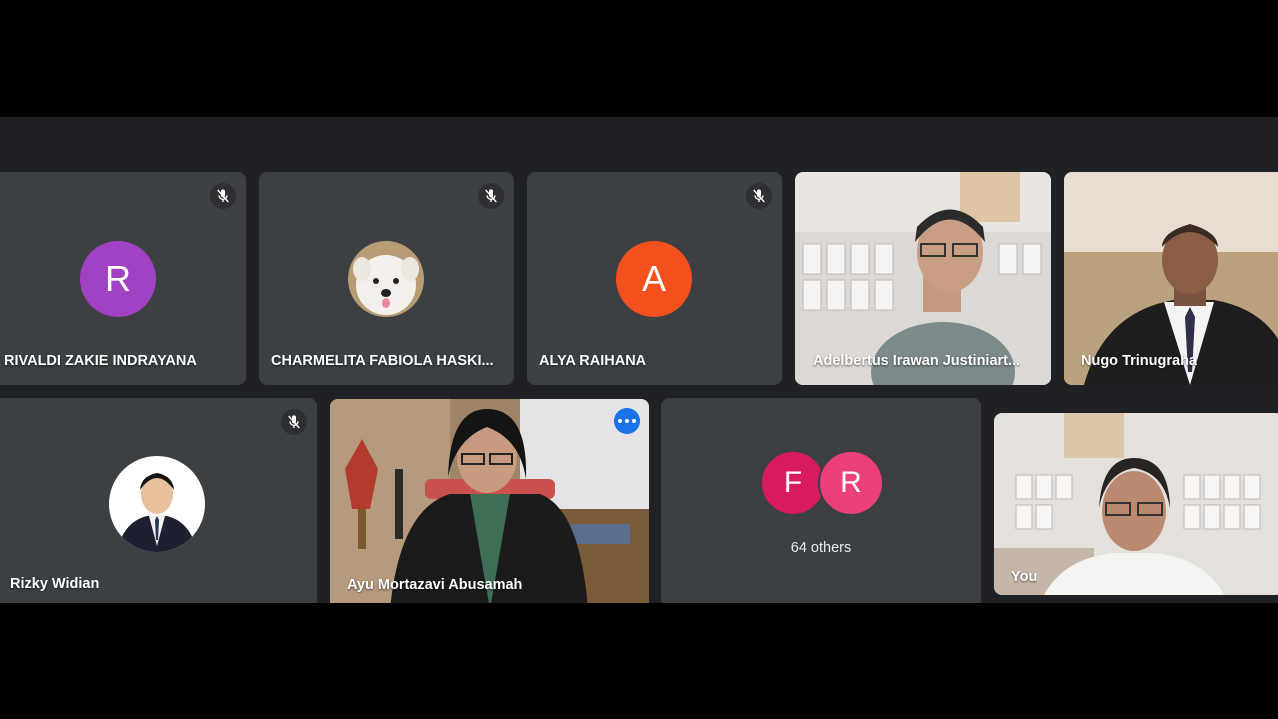  I want to click on dog-avatar-photo, so click(386, 279).